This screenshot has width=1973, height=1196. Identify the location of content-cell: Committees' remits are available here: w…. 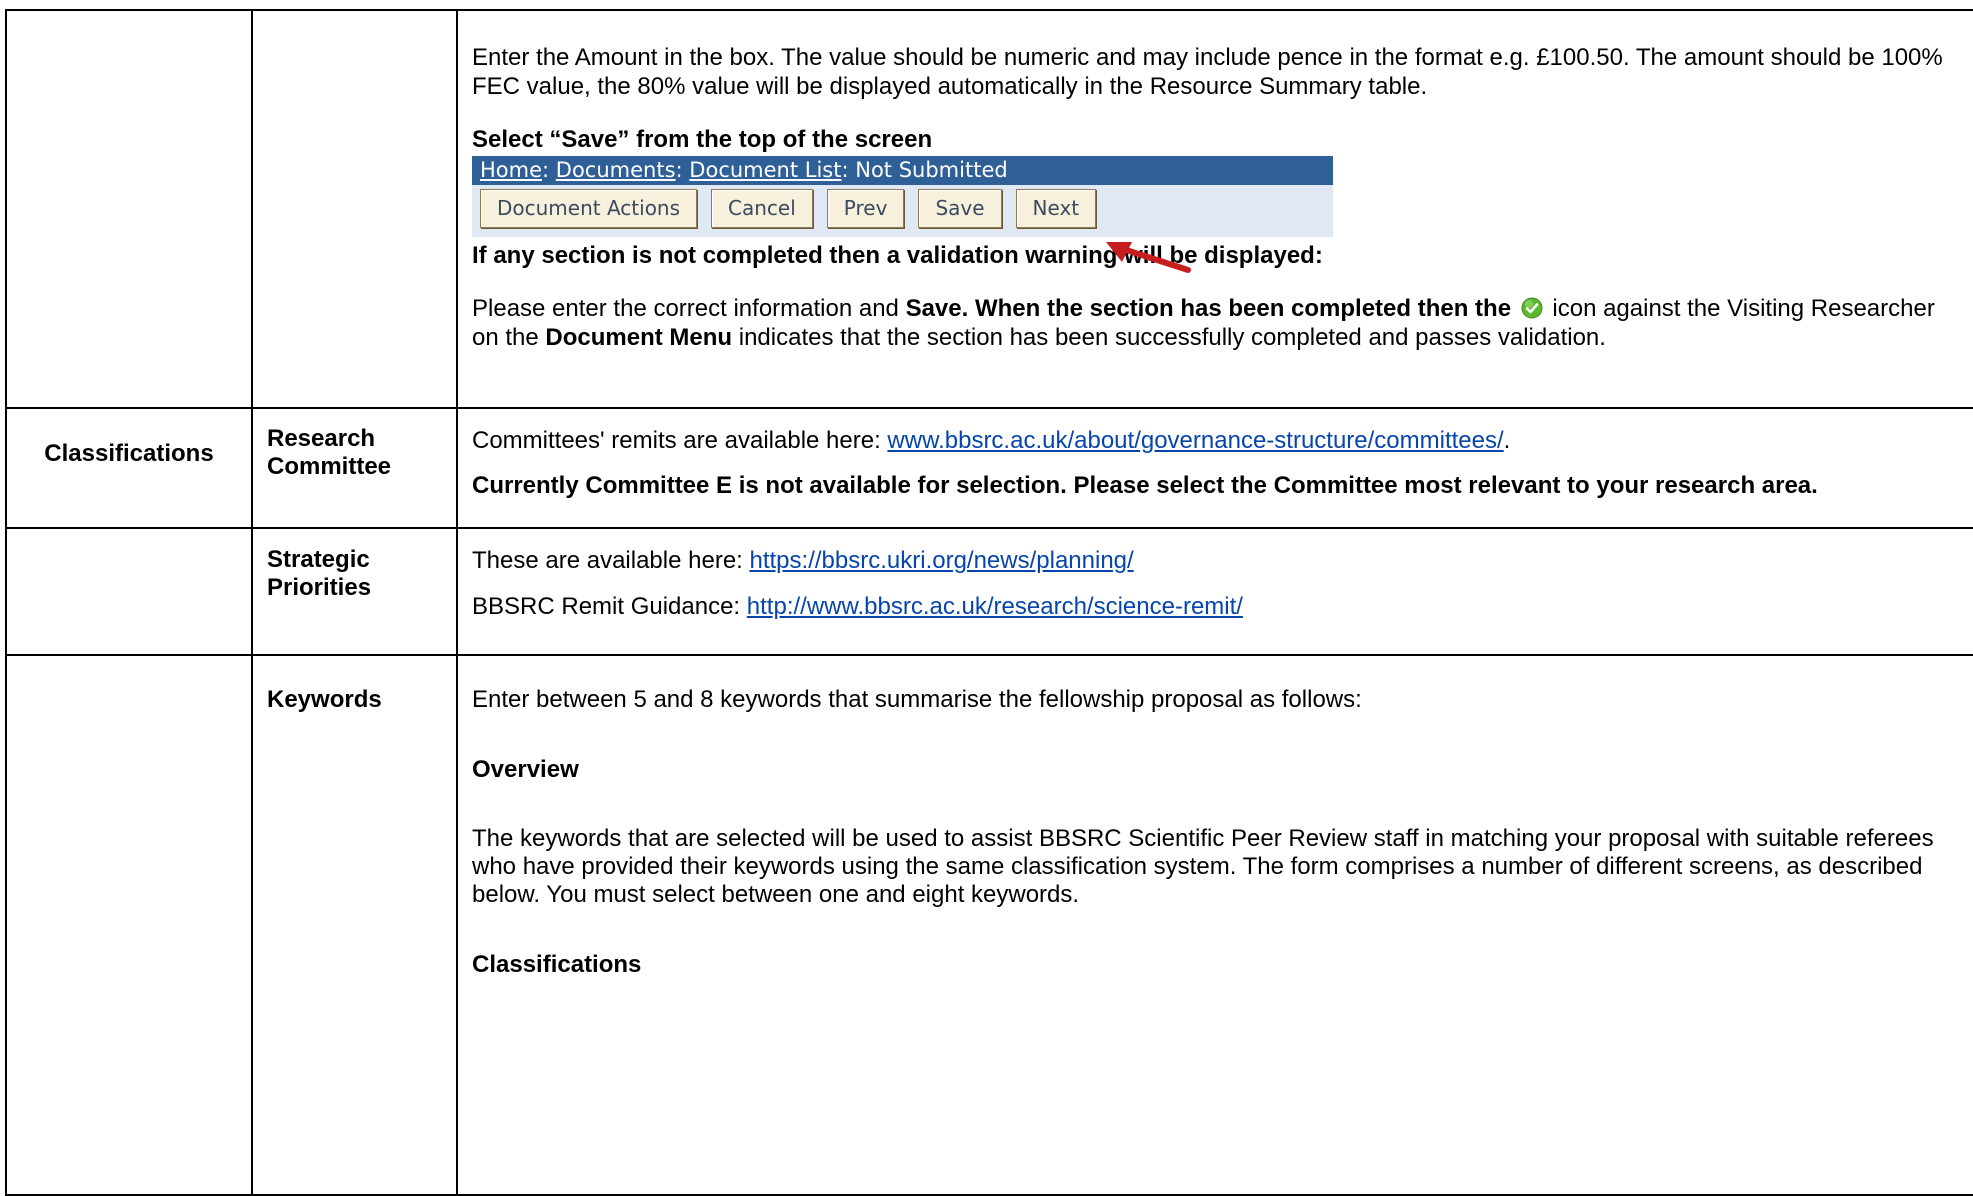
(1214, 468).